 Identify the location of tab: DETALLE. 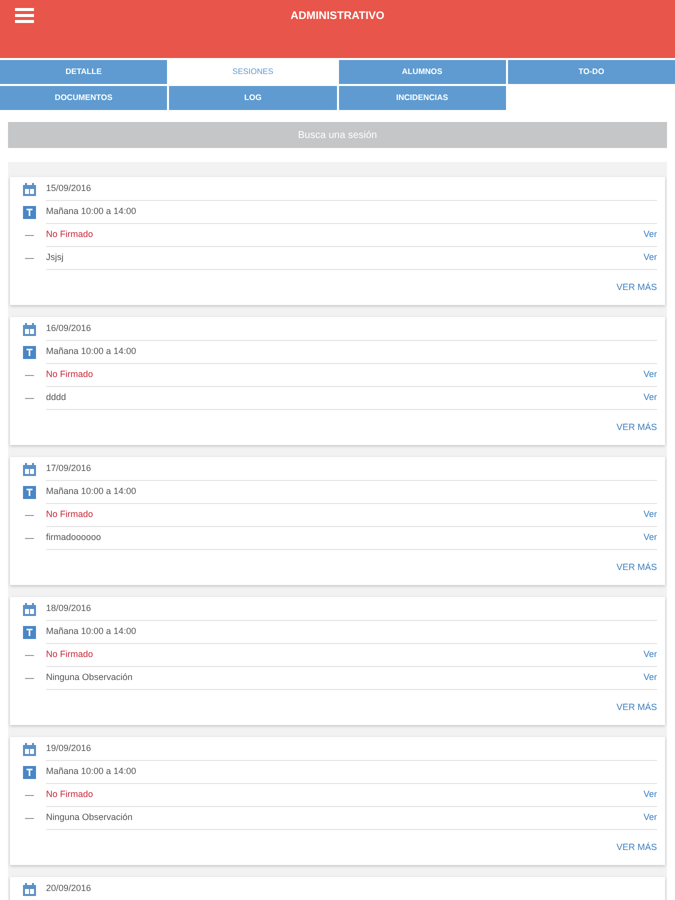
(84, 72).